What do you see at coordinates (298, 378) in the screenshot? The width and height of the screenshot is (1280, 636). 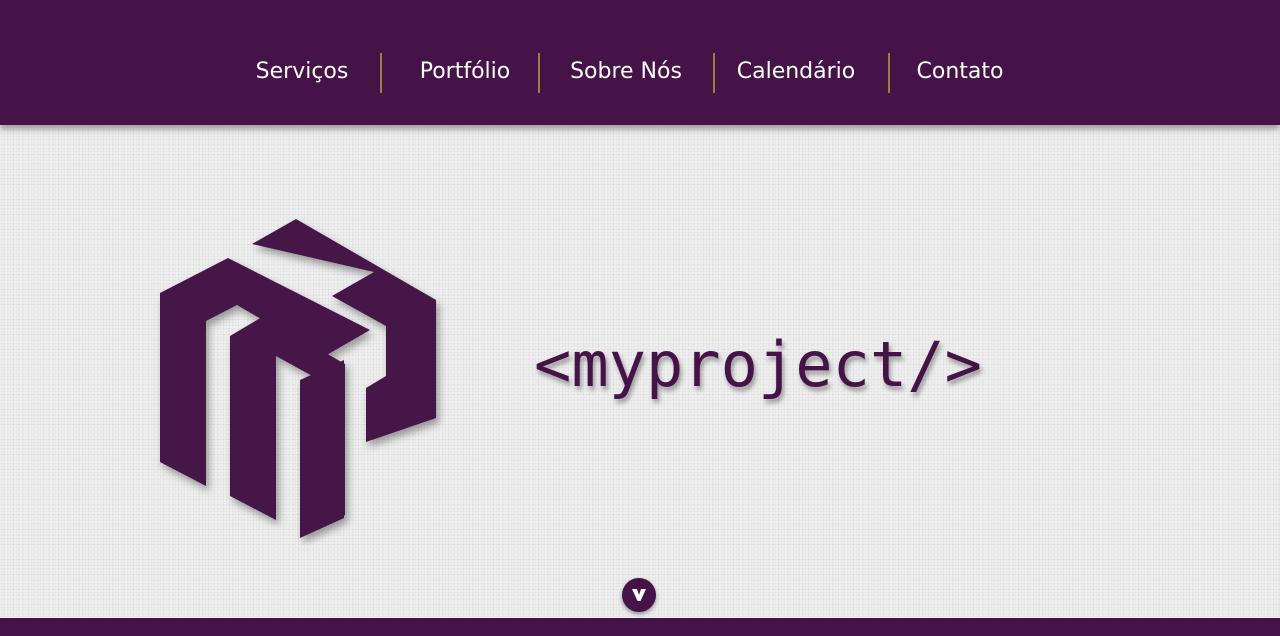 I see `cube-m-logo-icon` at bounding box center [298, 378].